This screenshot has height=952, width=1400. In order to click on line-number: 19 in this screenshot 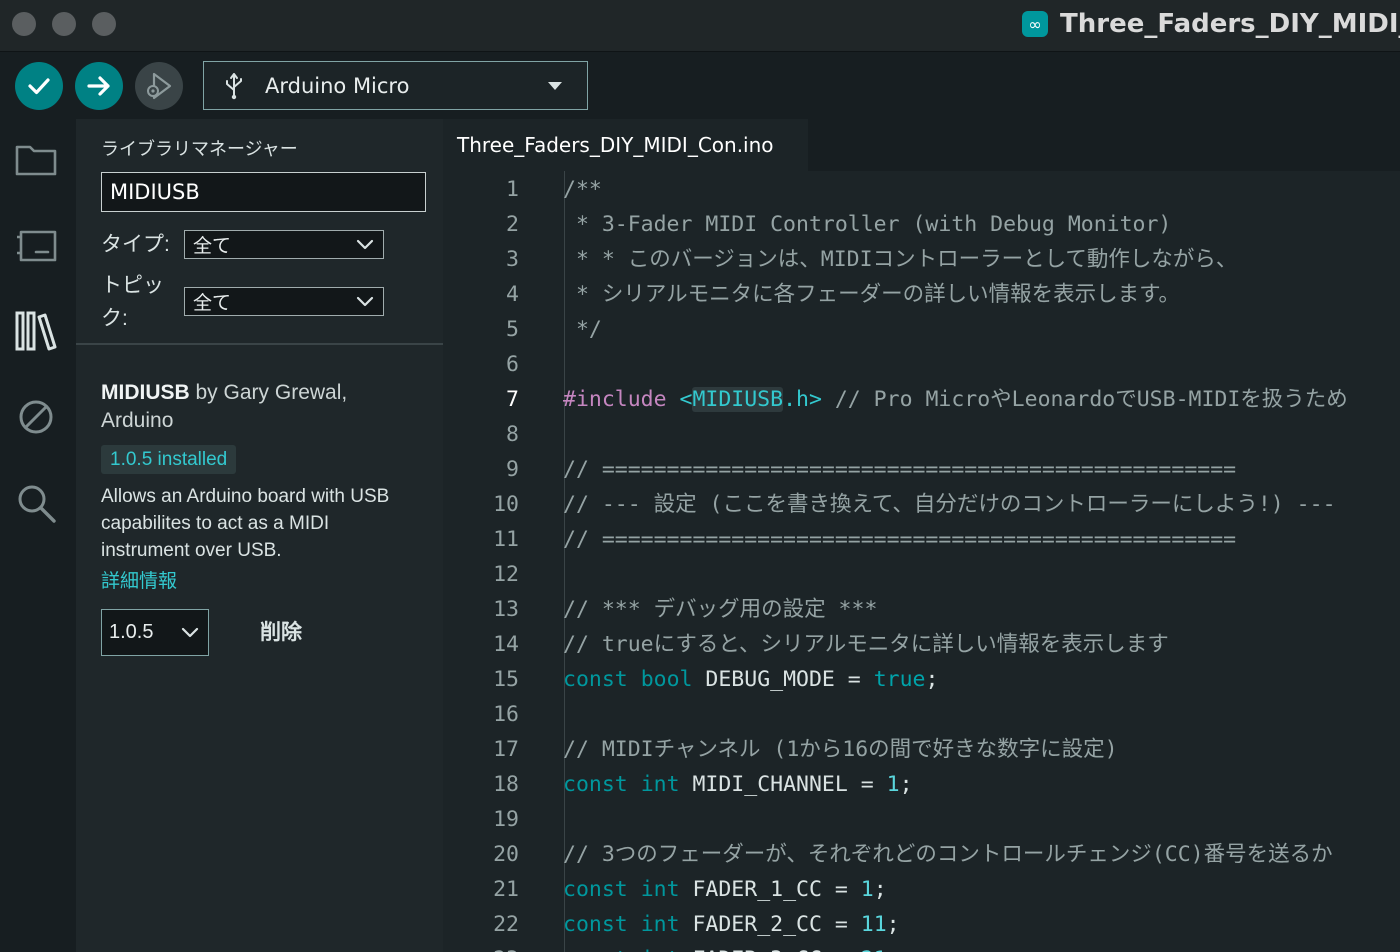, I will do `click(506, 819)`.